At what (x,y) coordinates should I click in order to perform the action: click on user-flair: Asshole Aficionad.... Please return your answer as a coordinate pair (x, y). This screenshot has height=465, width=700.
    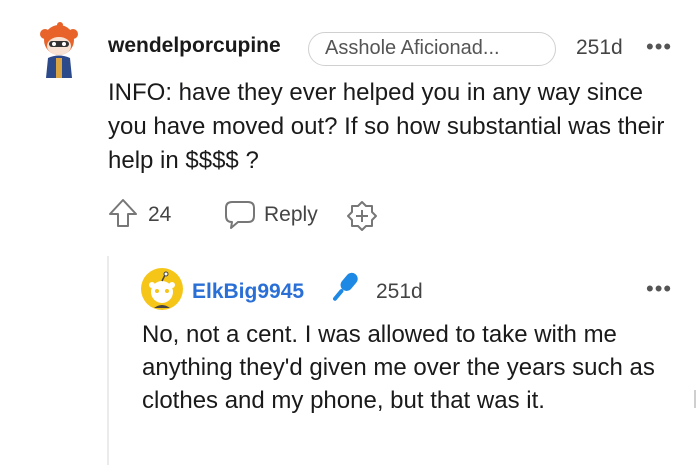
    Looking at the image, I should click on (432, 49).